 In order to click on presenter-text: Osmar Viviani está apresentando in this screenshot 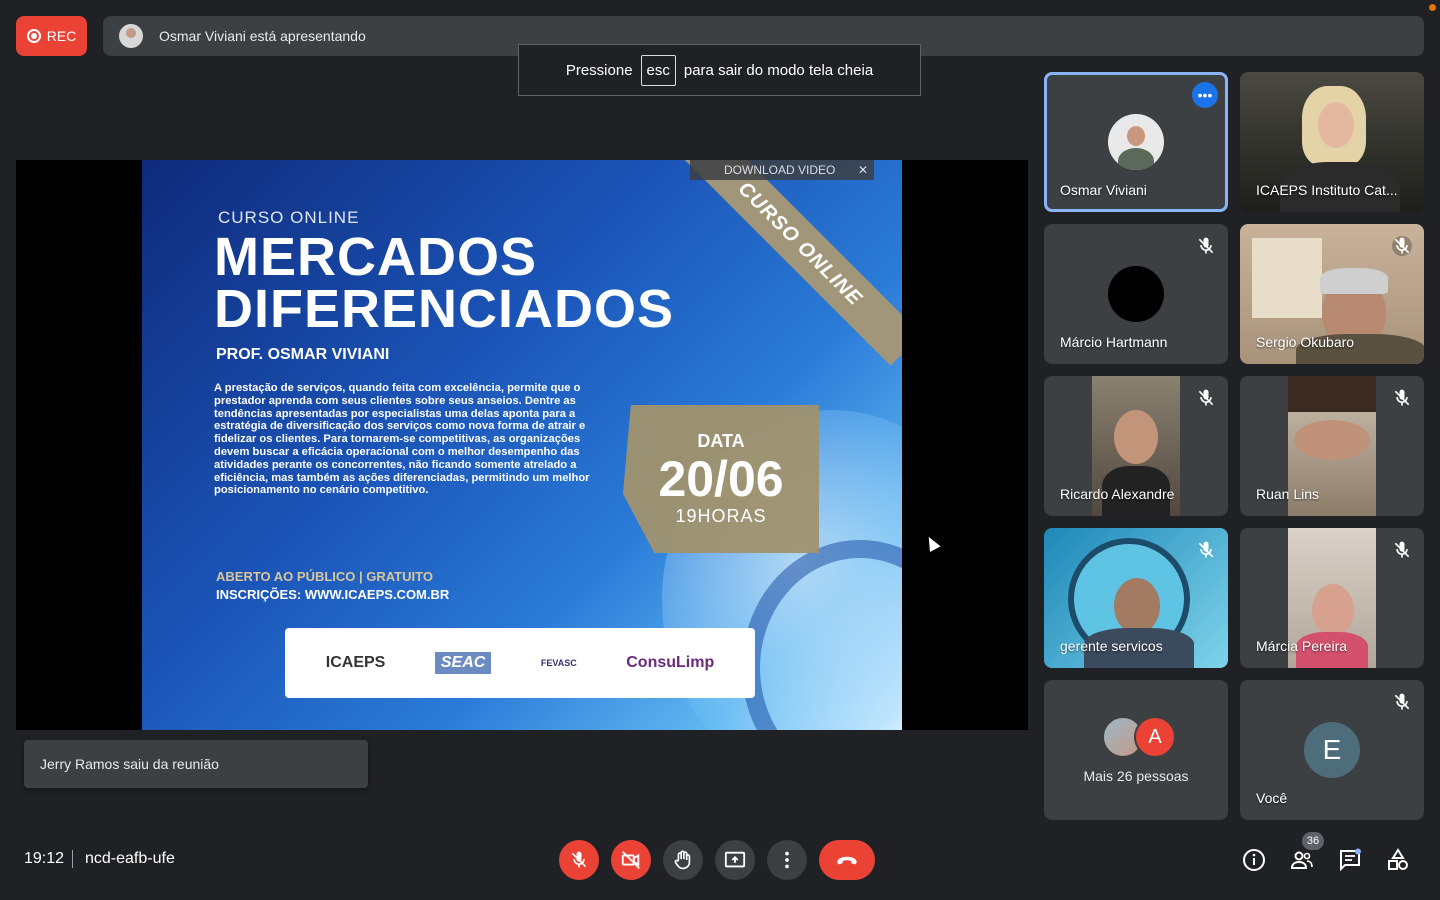, I will do `click(262, 36)`.